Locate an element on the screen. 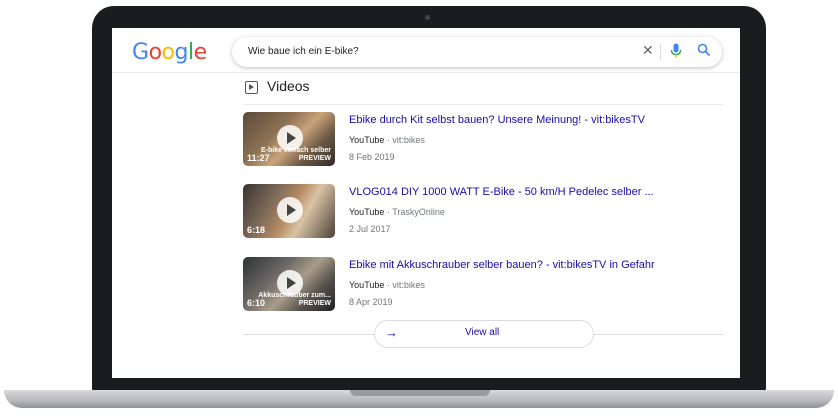  microphone-icon is located at coordinates (676, 53).